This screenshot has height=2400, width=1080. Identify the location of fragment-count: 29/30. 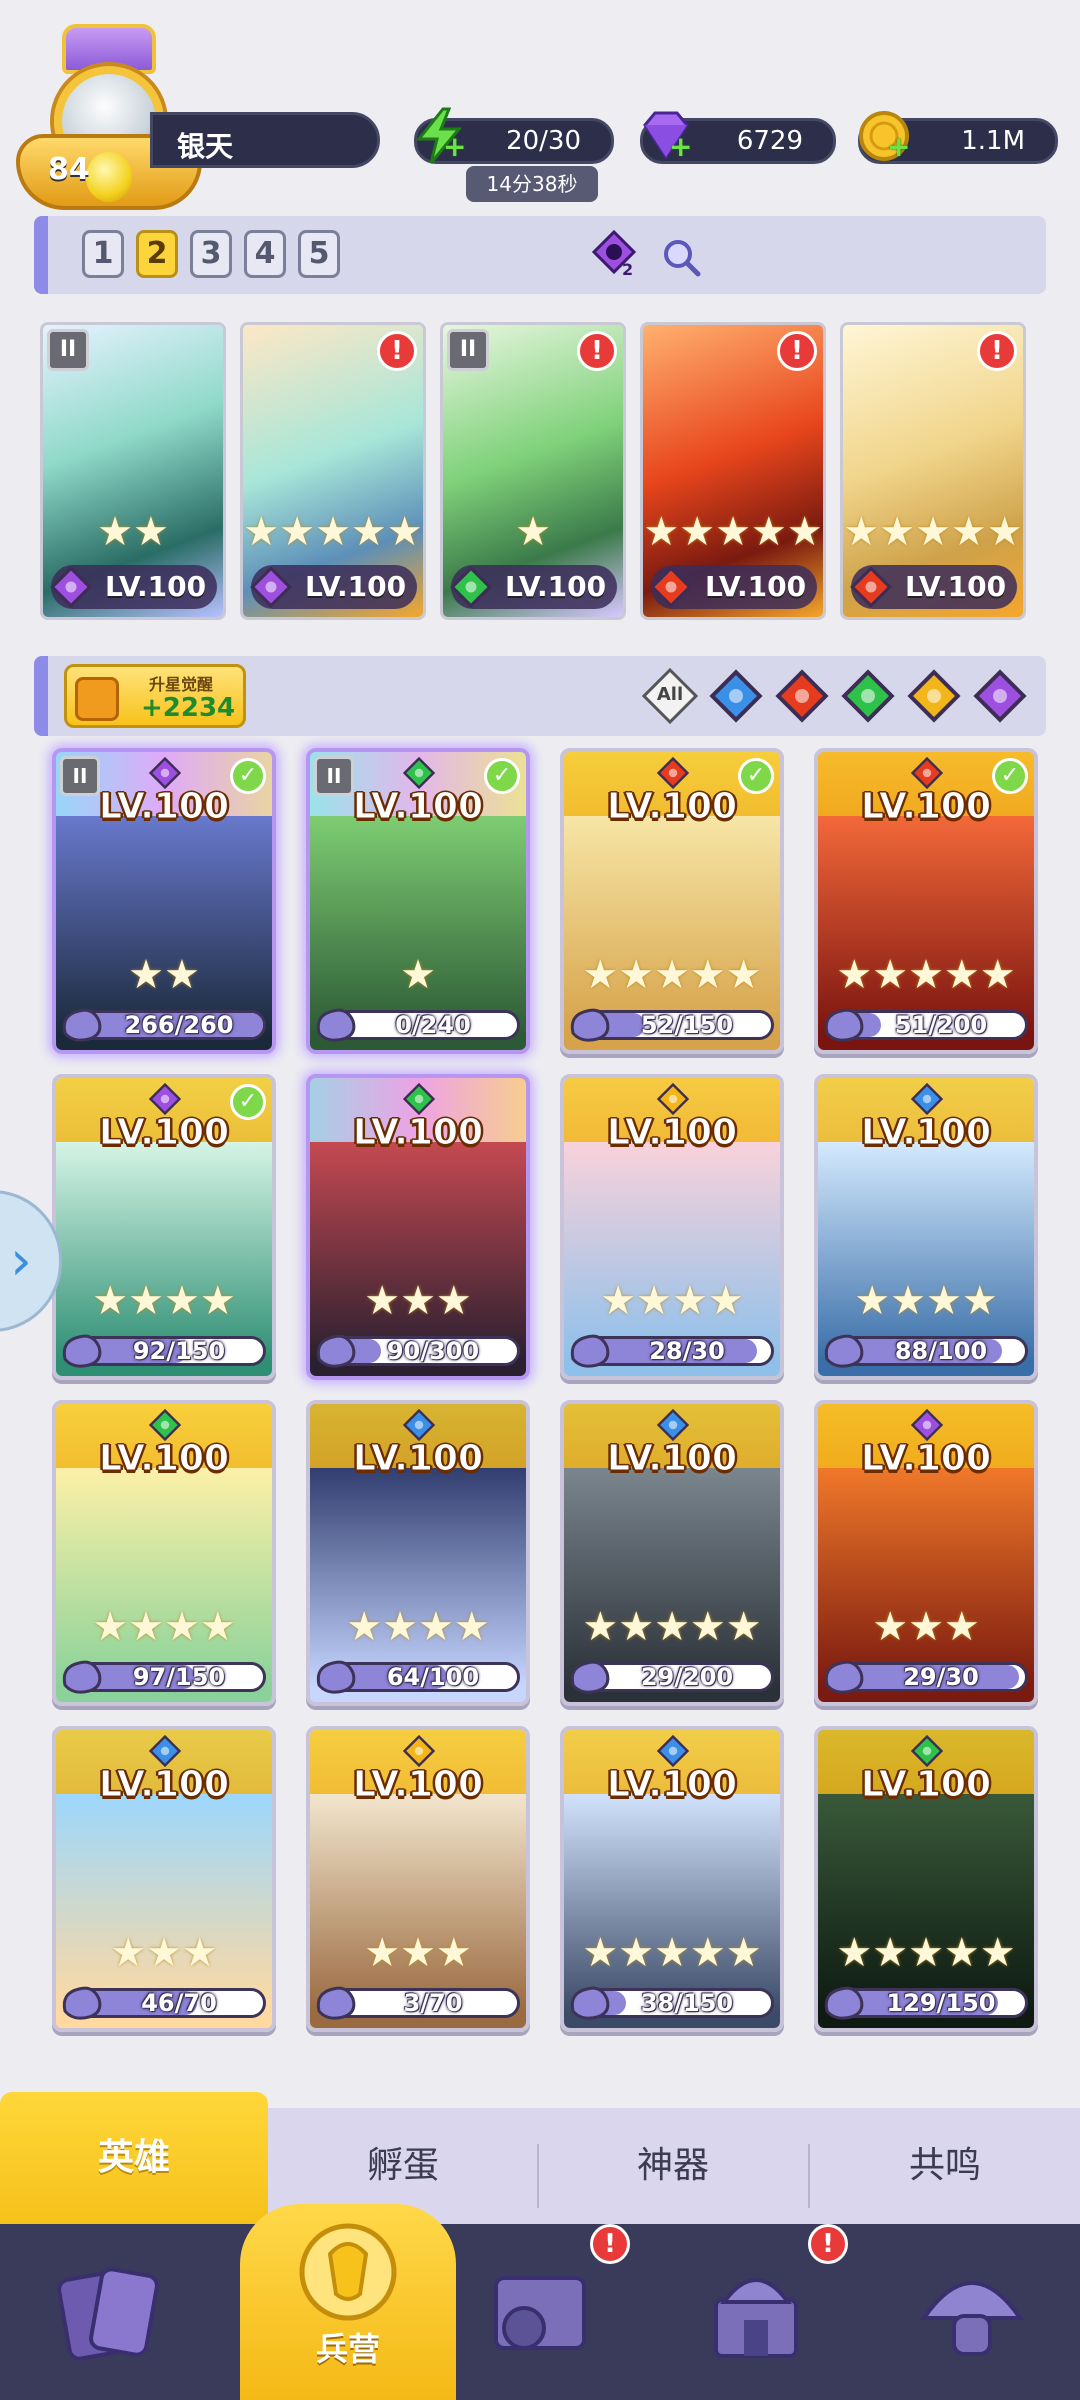
(941, 1677).